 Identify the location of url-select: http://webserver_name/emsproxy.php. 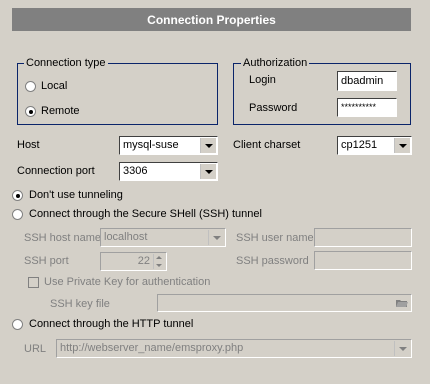
(234, 348).